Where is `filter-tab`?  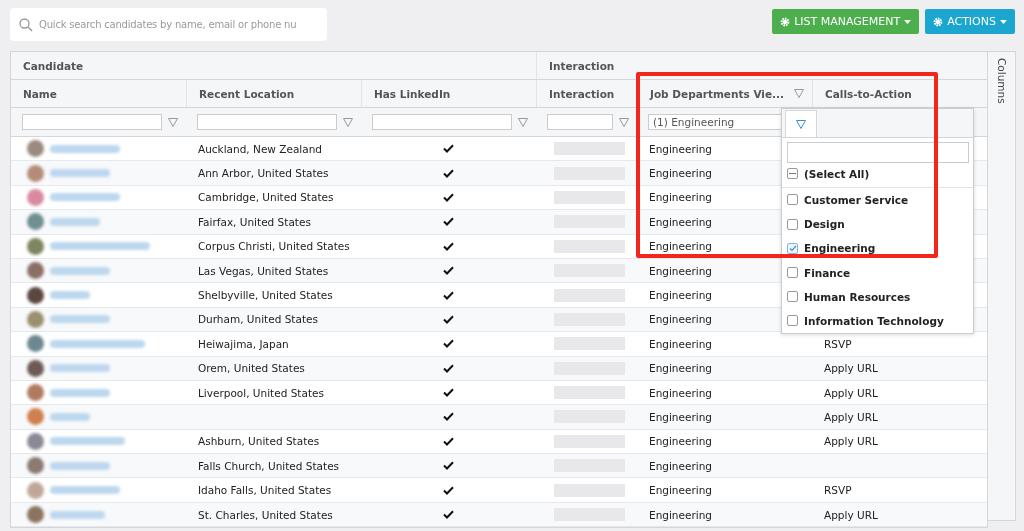
filter-tab is located at coordinates (801, 123).